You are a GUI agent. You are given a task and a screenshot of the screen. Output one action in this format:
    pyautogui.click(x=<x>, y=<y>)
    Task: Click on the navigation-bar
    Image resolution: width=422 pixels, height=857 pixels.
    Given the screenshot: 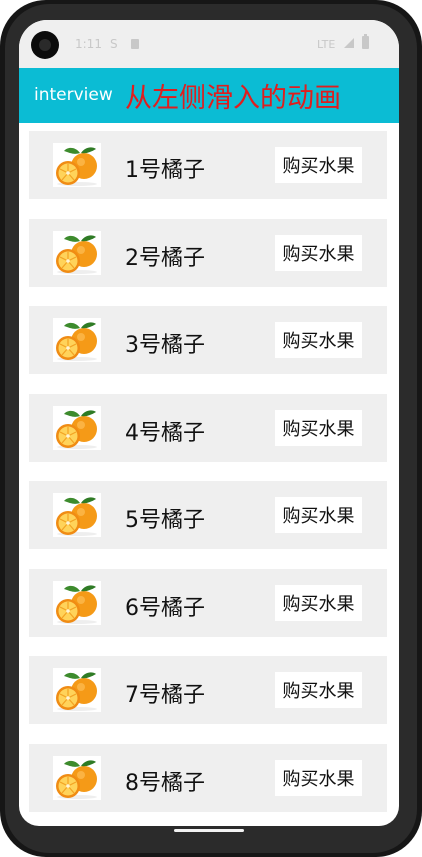 What is the action you would take?
    pyautogui.click(x=209, y=830)
    